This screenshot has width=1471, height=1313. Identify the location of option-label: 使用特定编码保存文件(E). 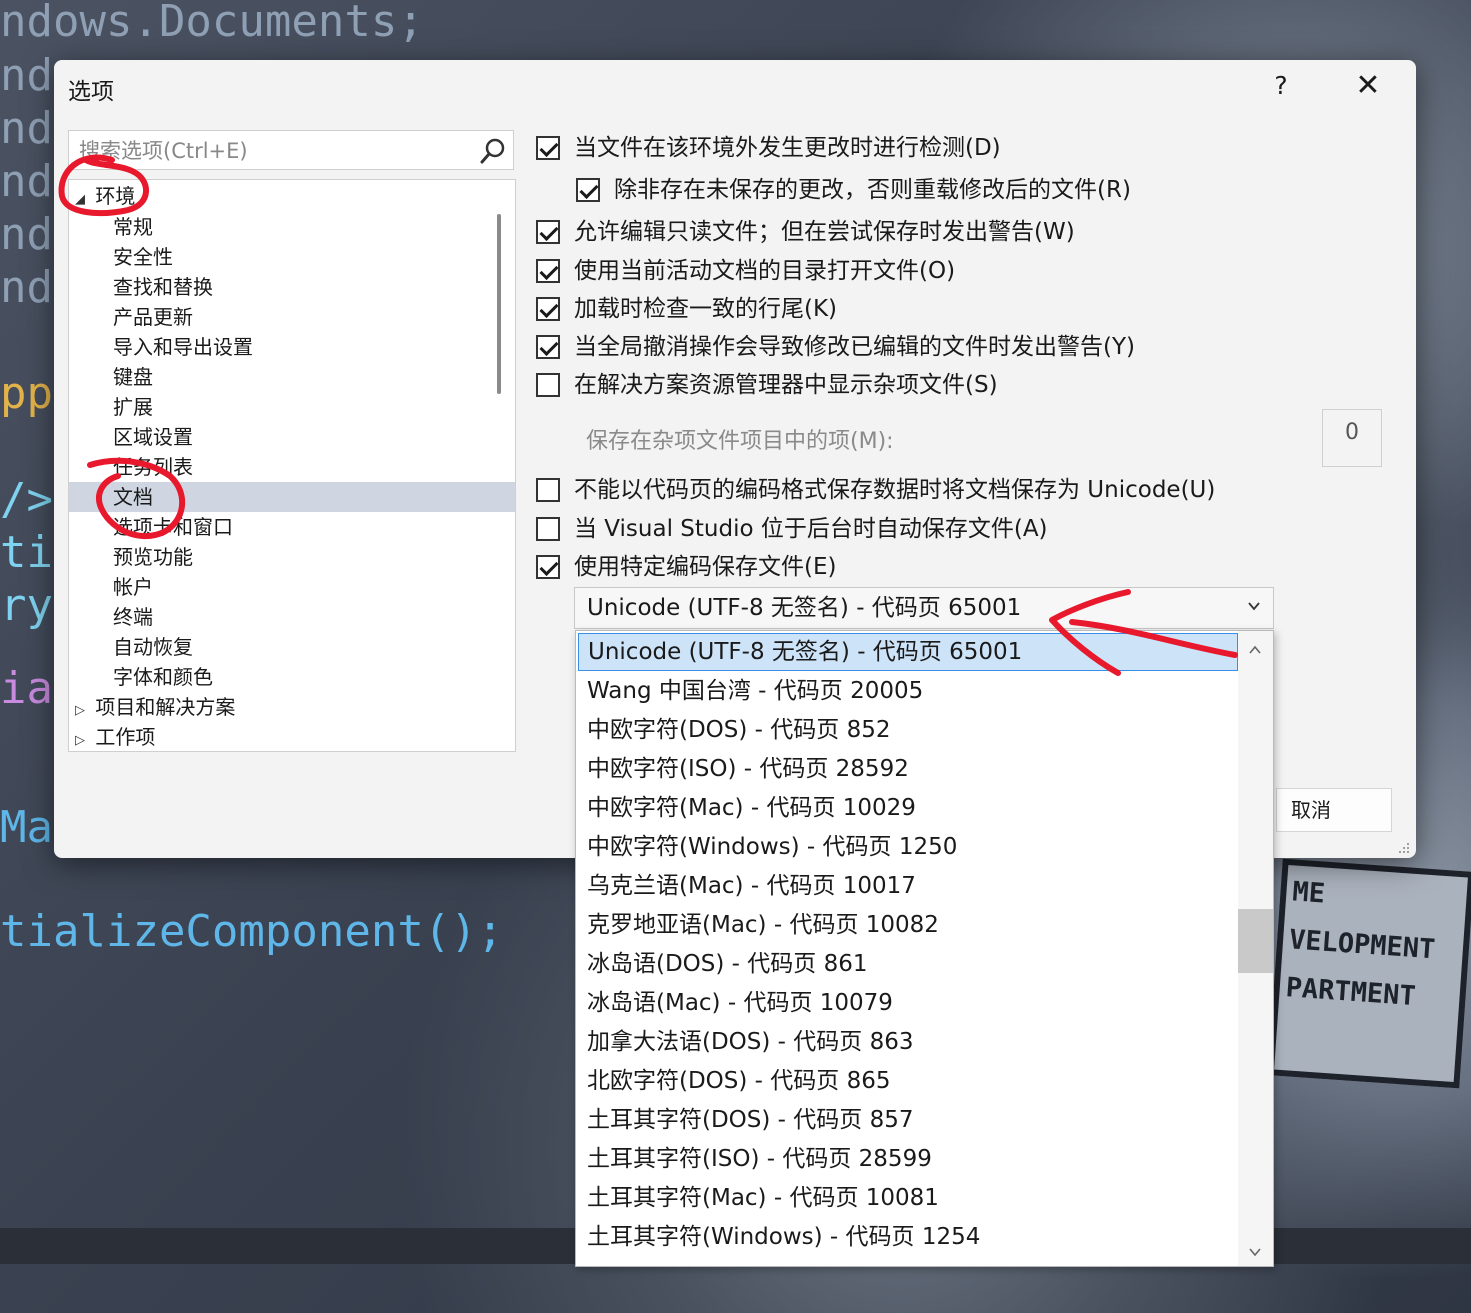
(705, 567).